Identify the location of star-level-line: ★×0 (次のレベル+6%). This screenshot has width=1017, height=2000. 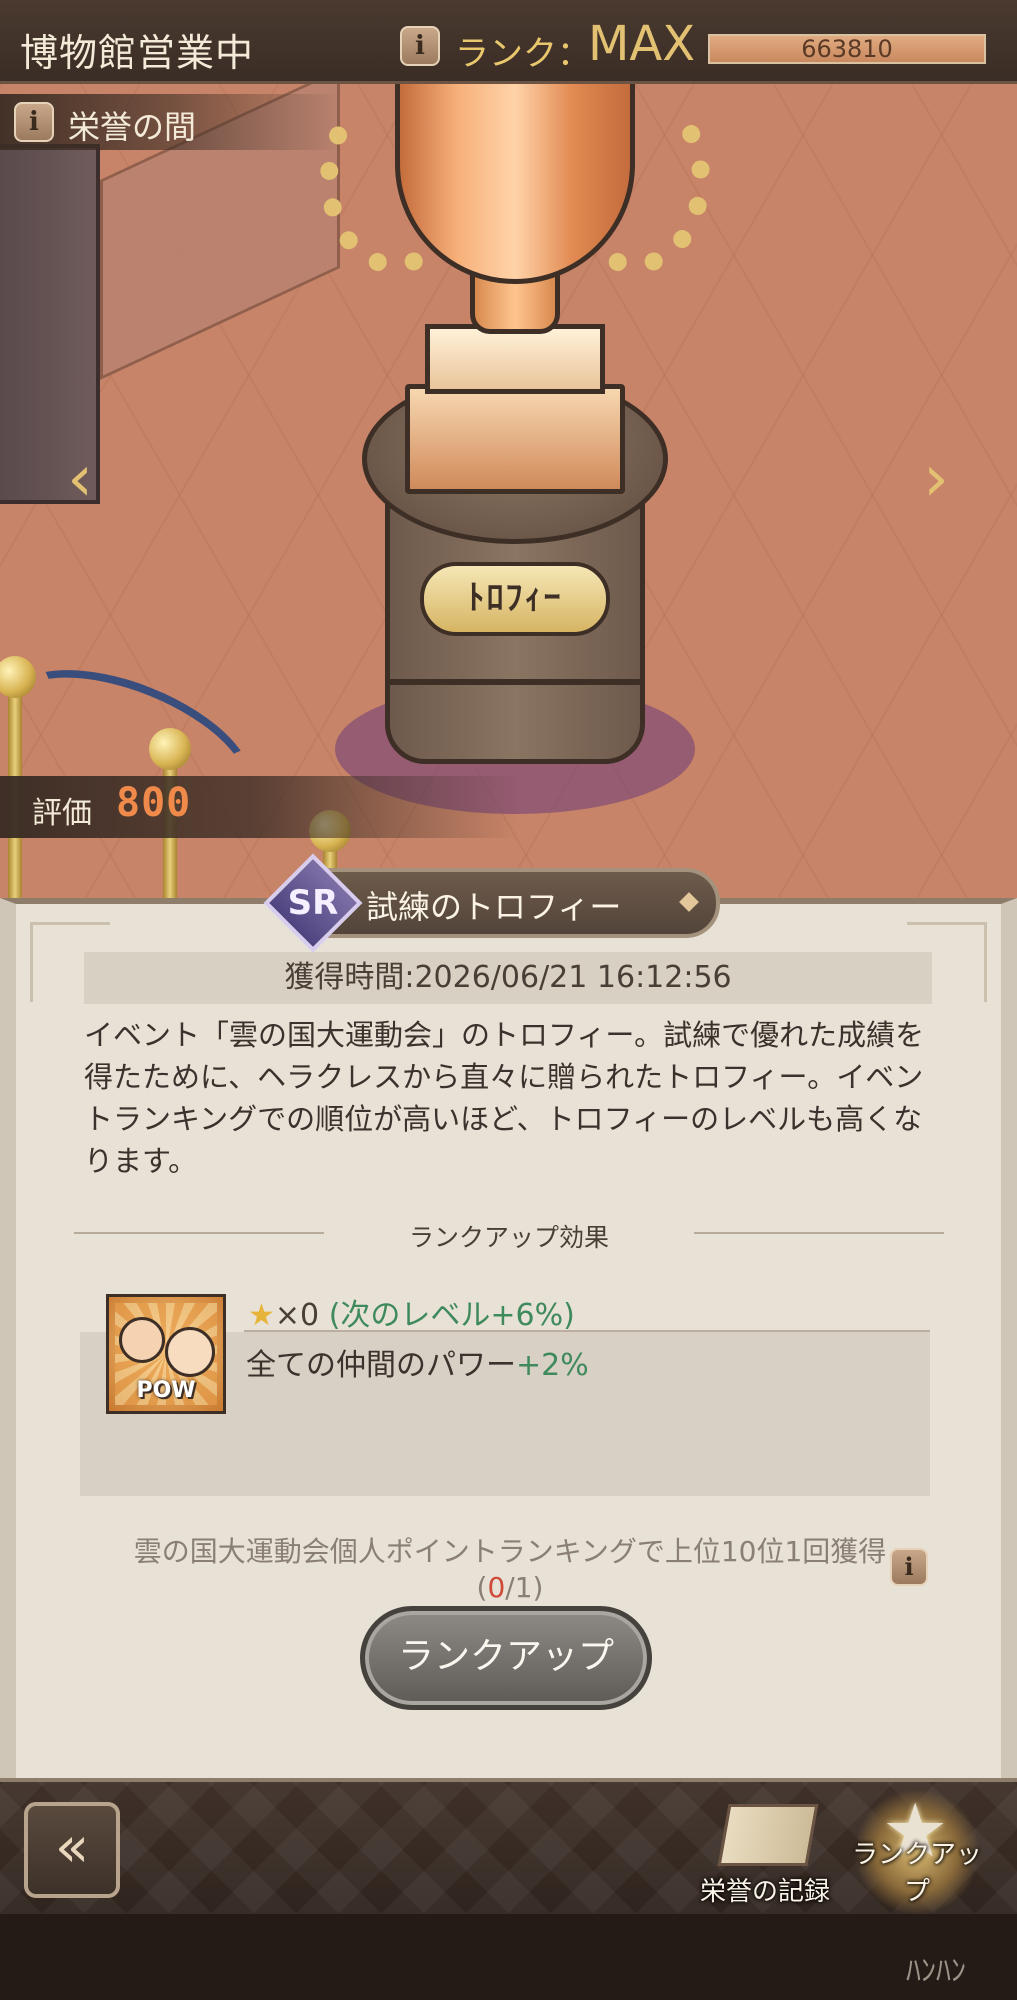
(411, 1312).